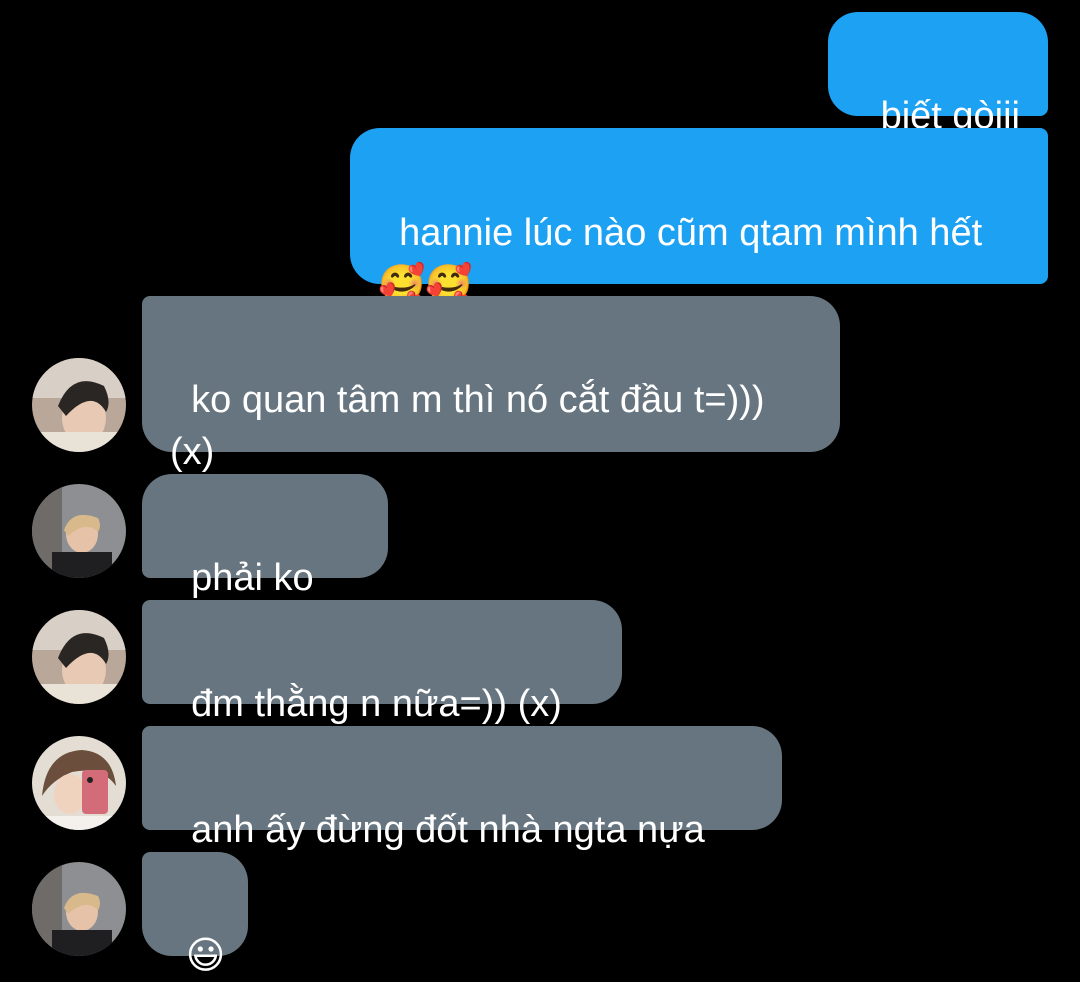  I want to click on message-text: anh ấy đừng đốt nhà ngta nựa, so click(448, 830).